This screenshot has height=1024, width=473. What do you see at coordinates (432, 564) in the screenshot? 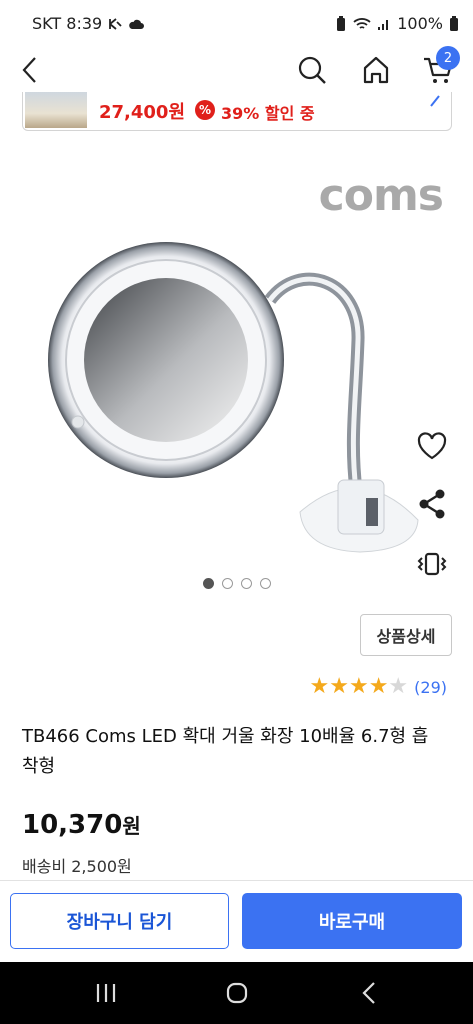
I see `vibrate-icon` at bounding box center [432, 564].